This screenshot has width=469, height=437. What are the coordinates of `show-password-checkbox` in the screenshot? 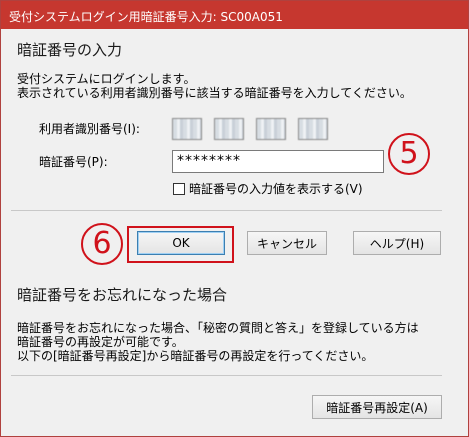 It's located at (179, 189).